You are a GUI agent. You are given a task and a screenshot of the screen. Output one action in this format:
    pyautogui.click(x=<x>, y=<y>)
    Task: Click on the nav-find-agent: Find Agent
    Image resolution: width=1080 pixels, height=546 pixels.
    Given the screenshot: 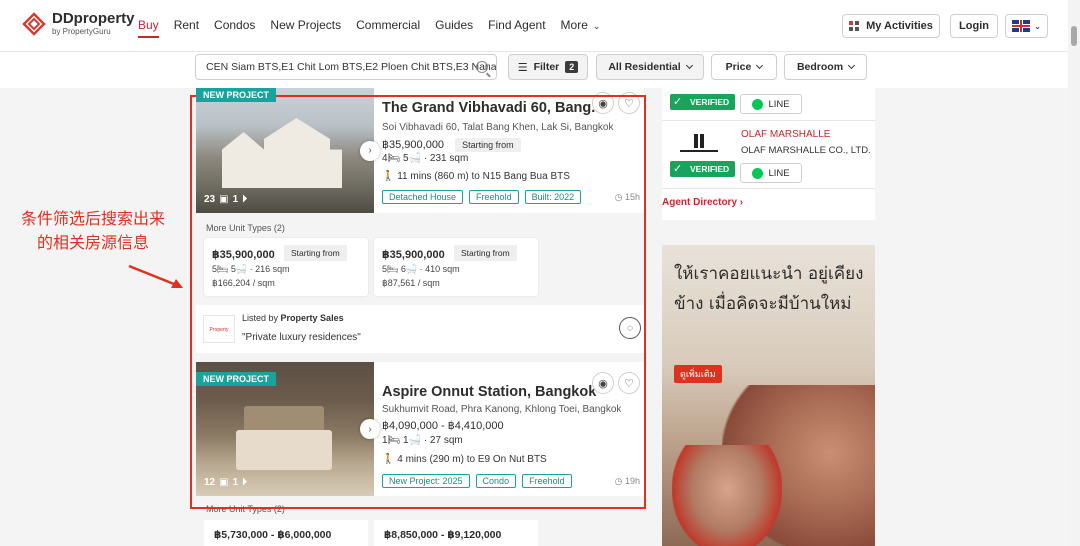 What is the action you would take?
    pyautogui.click(x=516, y=28)
    